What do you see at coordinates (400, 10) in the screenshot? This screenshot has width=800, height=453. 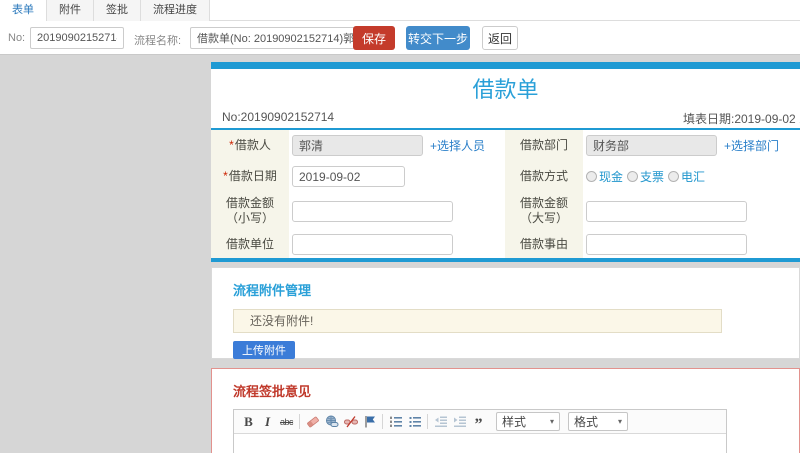 I see `tab-bar: 表单 附件 签批 流程进度` at bounding box center [400, 10].